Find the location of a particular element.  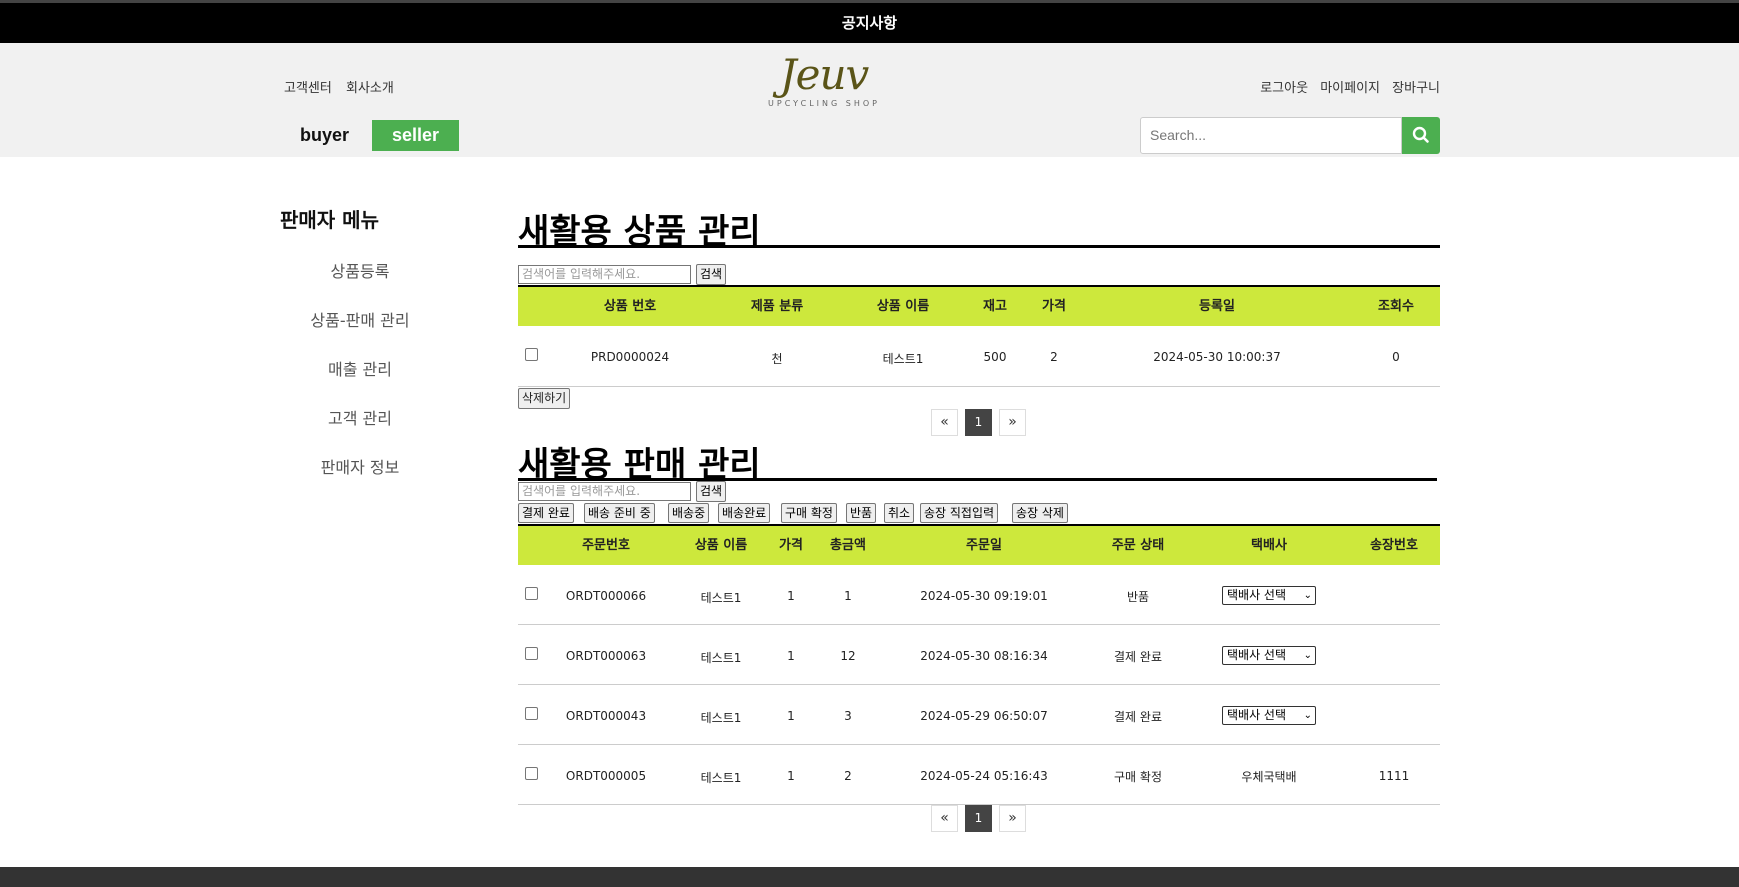

product-category: 천 is located at coordinates (777, 359).